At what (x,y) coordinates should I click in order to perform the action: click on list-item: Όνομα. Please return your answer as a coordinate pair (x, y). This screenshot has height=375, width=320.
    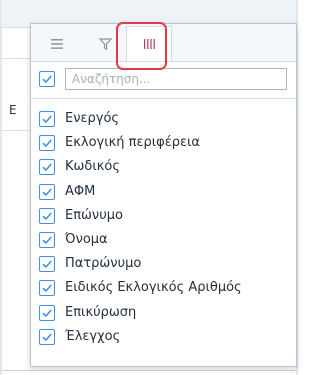
    Looking at the image, I should click on (164, 241).